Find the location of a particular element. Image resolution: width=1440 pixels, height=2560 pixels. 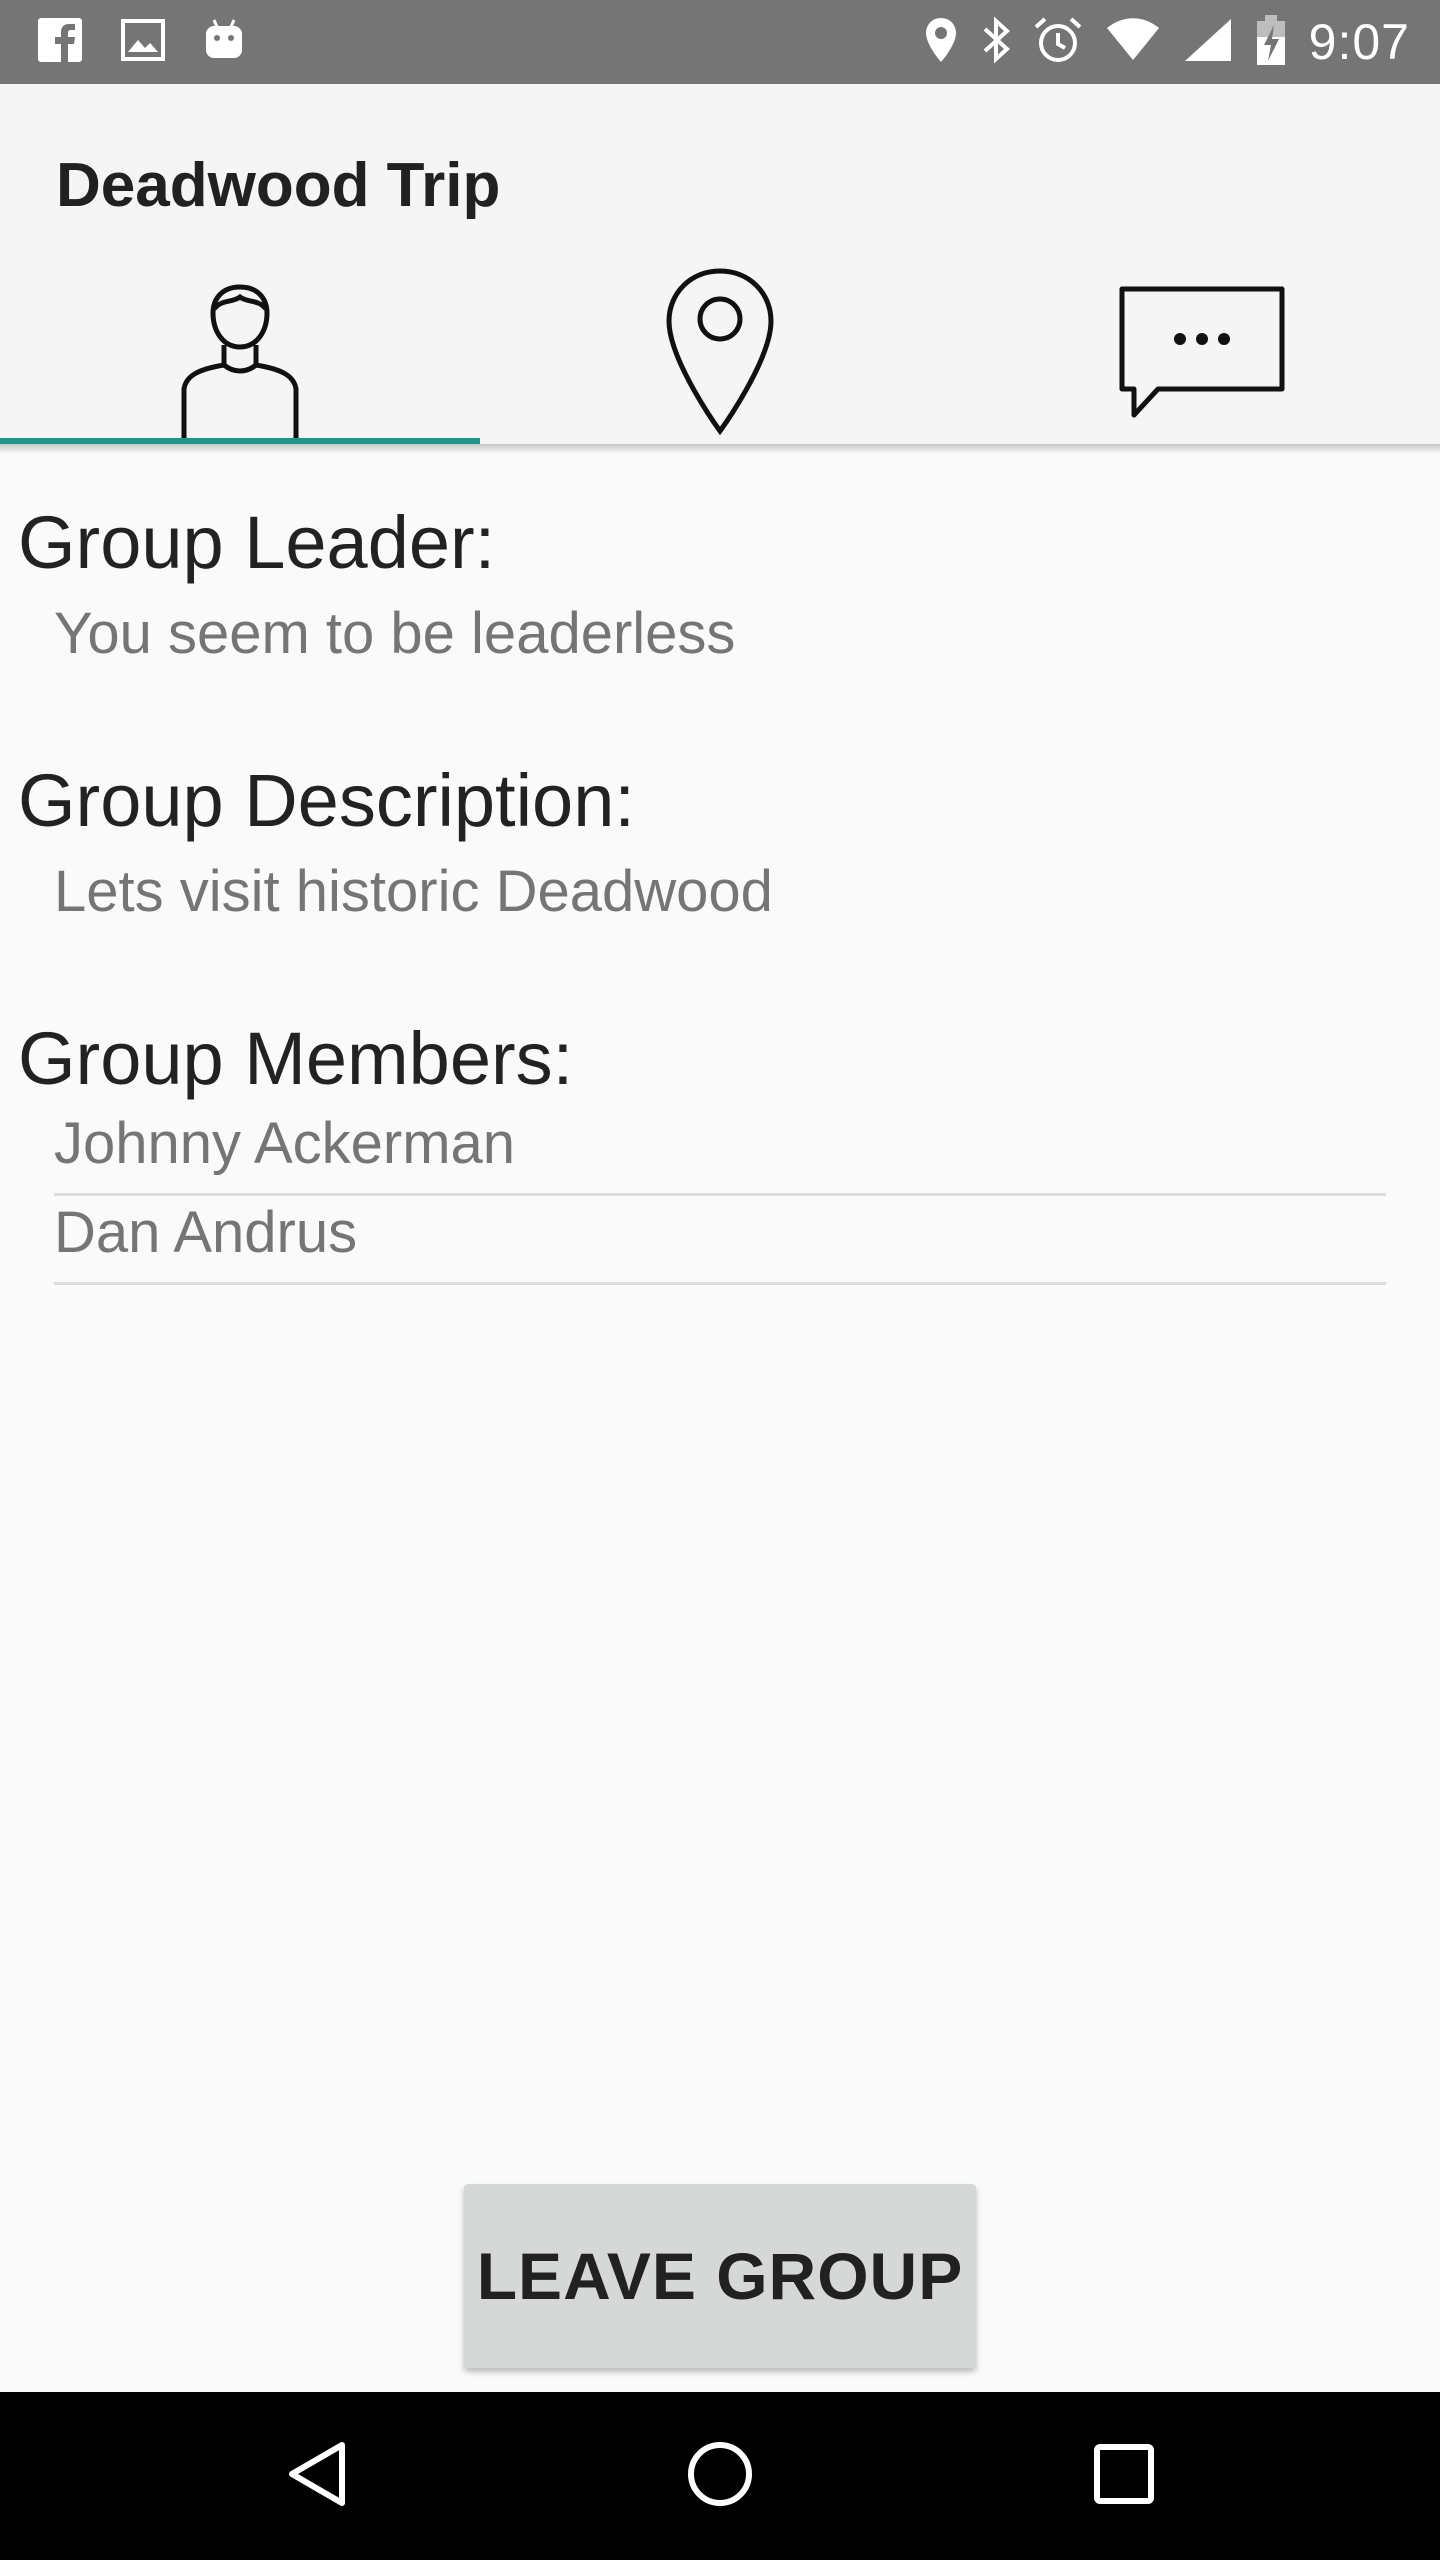

status-notifications is located at coordinates (141, 42).